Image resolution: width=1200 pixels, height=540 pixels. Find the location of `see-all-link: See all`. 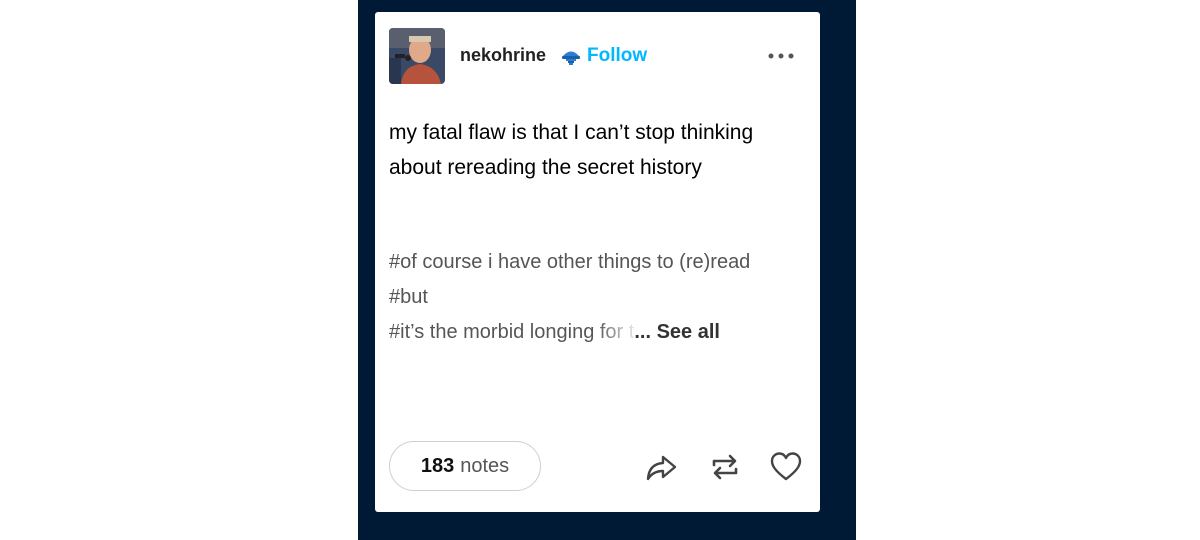

see-all-link: See all is located at coordinates (688, 332).